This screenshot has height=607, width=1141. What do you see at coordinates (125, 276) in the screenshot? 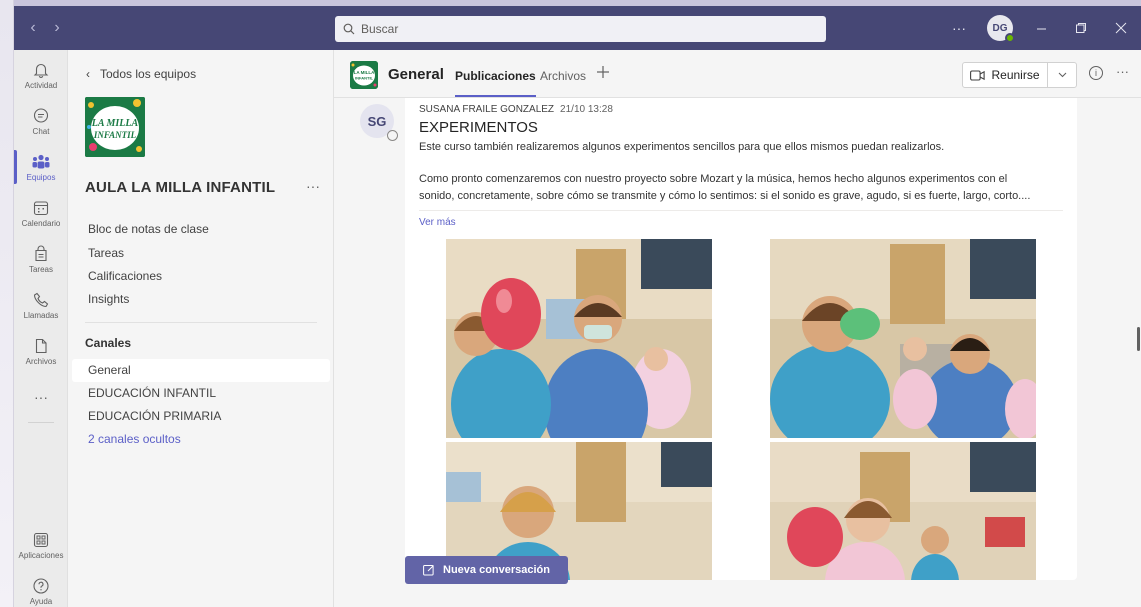
I see `menu-calificaciones: Calificaciones` at bounding box center [125, 276].